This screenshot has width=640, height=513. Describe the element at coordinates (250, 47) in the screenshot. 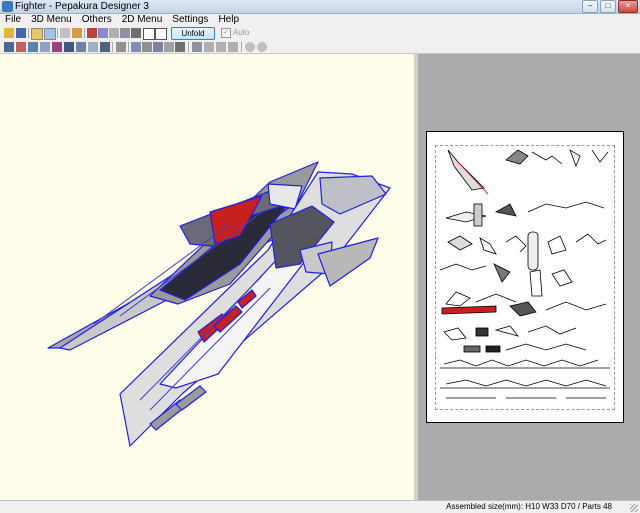

I see `zoom-in-icon` at that location.